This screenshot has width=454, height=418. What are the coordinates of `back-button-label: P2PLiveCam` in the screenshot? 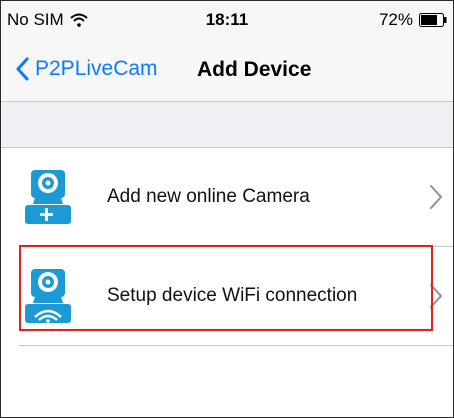 It's located at (96, 68).